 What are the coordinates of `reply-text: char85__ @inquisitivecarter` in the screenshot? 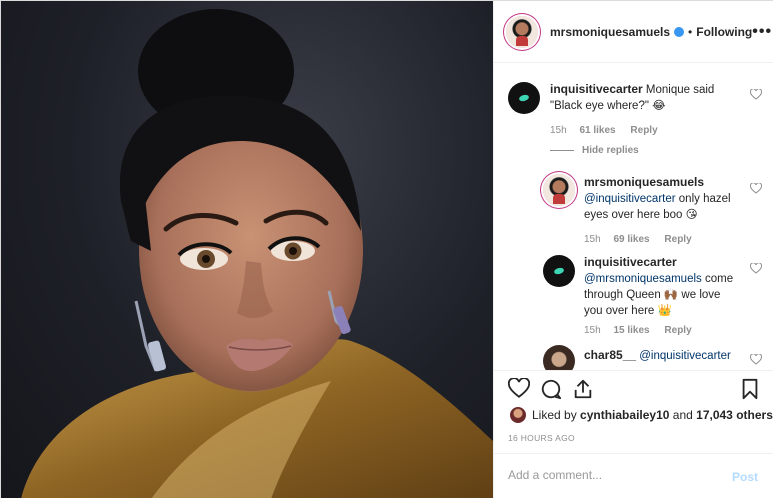 It's located at (664, 355).